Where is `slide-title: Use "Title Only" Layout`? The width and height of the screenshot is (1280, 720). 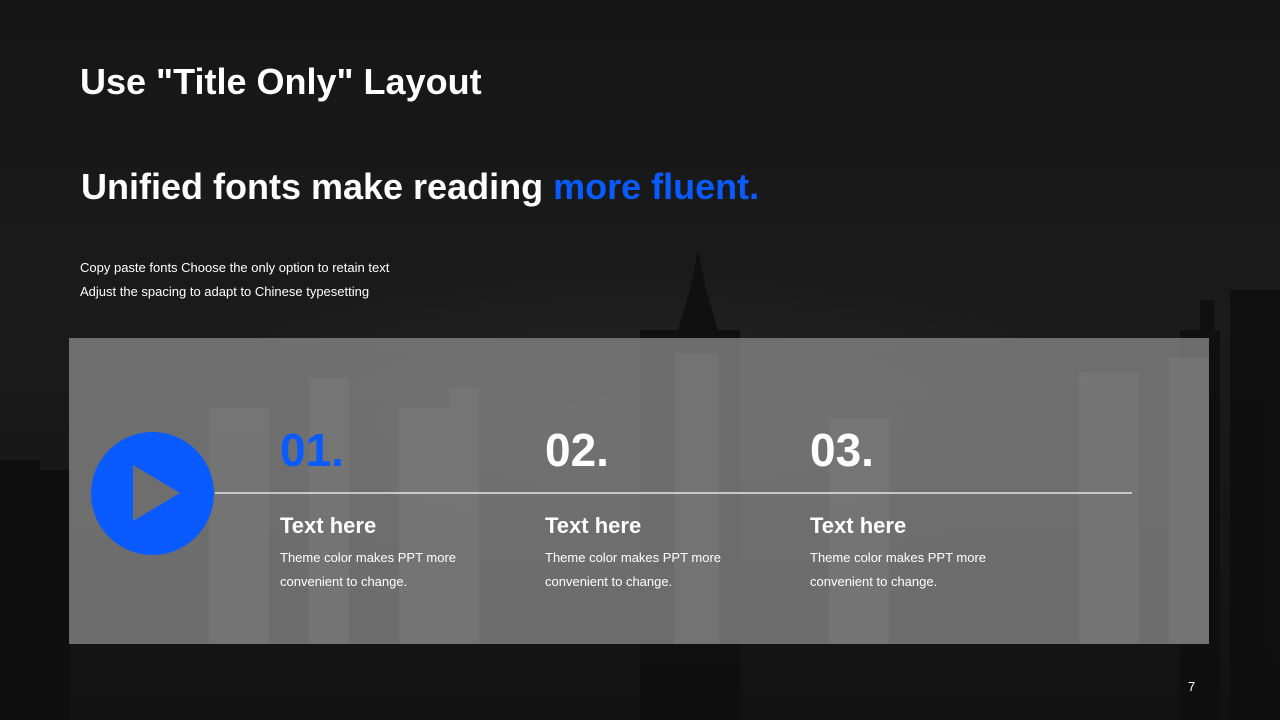
slide-title: Use "Title Only" Layout is located at coordinates (281, 81).